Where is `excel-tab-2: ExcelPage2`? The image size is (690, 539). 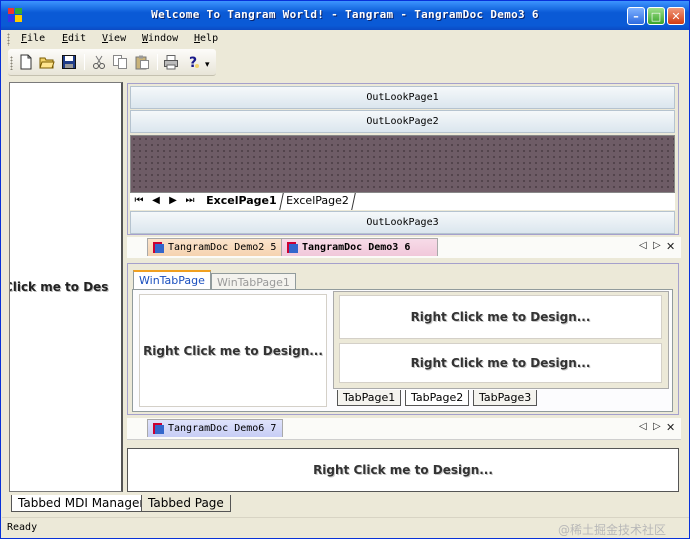 excel-tab-2: ExcelPage2 is located at coordinates (318, 201).